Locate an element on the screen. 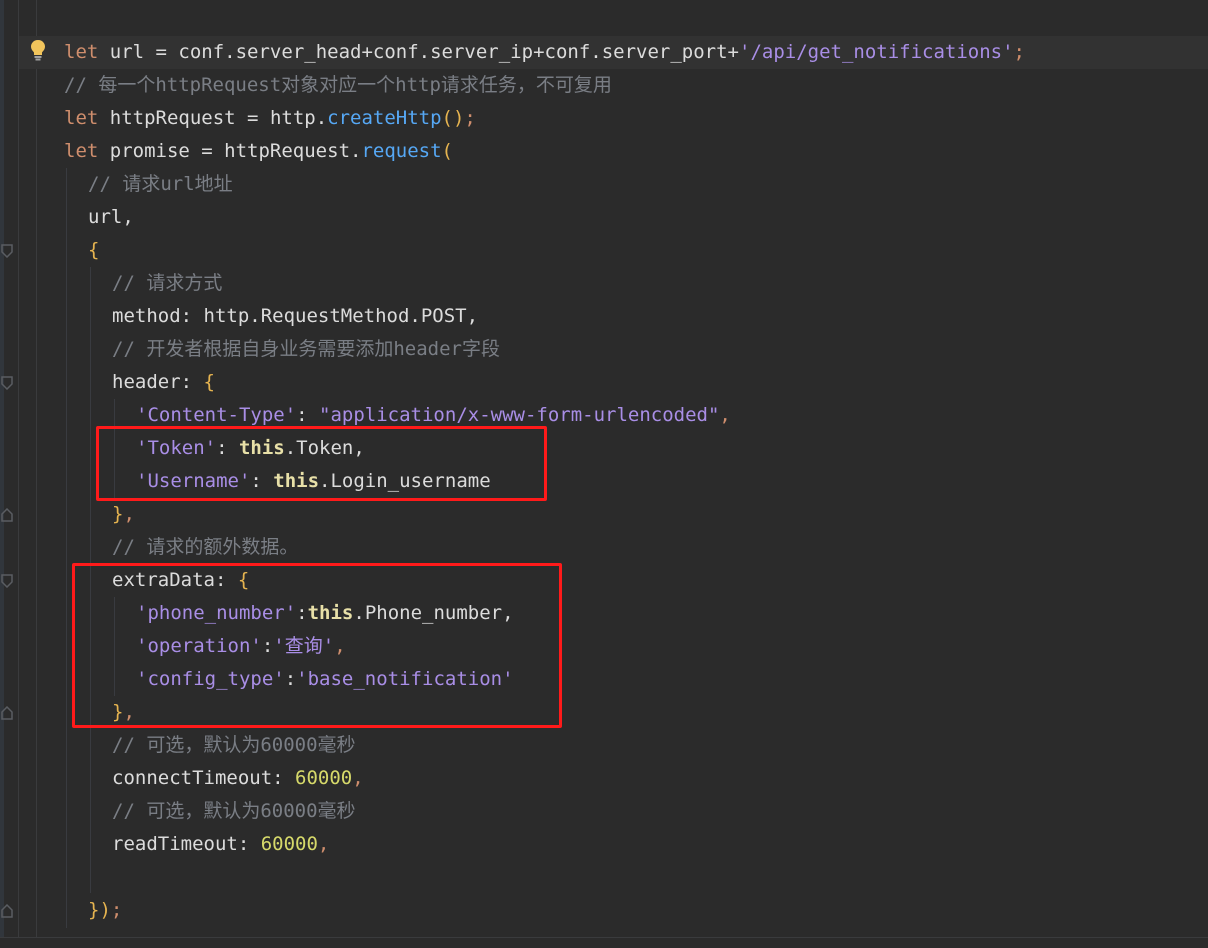  code-comment: // 每一个httpRequest对象对应一个http请求任务，不可复用 is located at coordinates (338, 85).